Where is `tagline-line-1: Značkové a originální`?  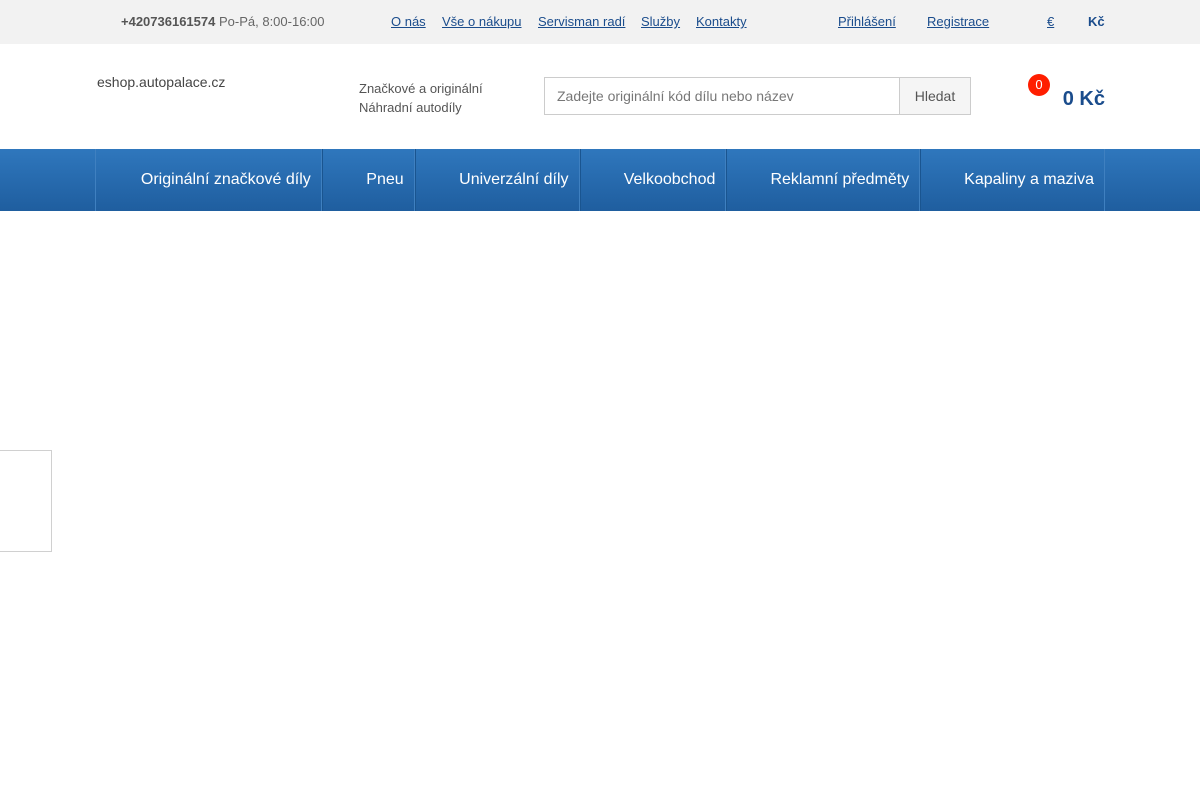
tagline-line-1: Značkové a originální is located at coordinates (421, 88).